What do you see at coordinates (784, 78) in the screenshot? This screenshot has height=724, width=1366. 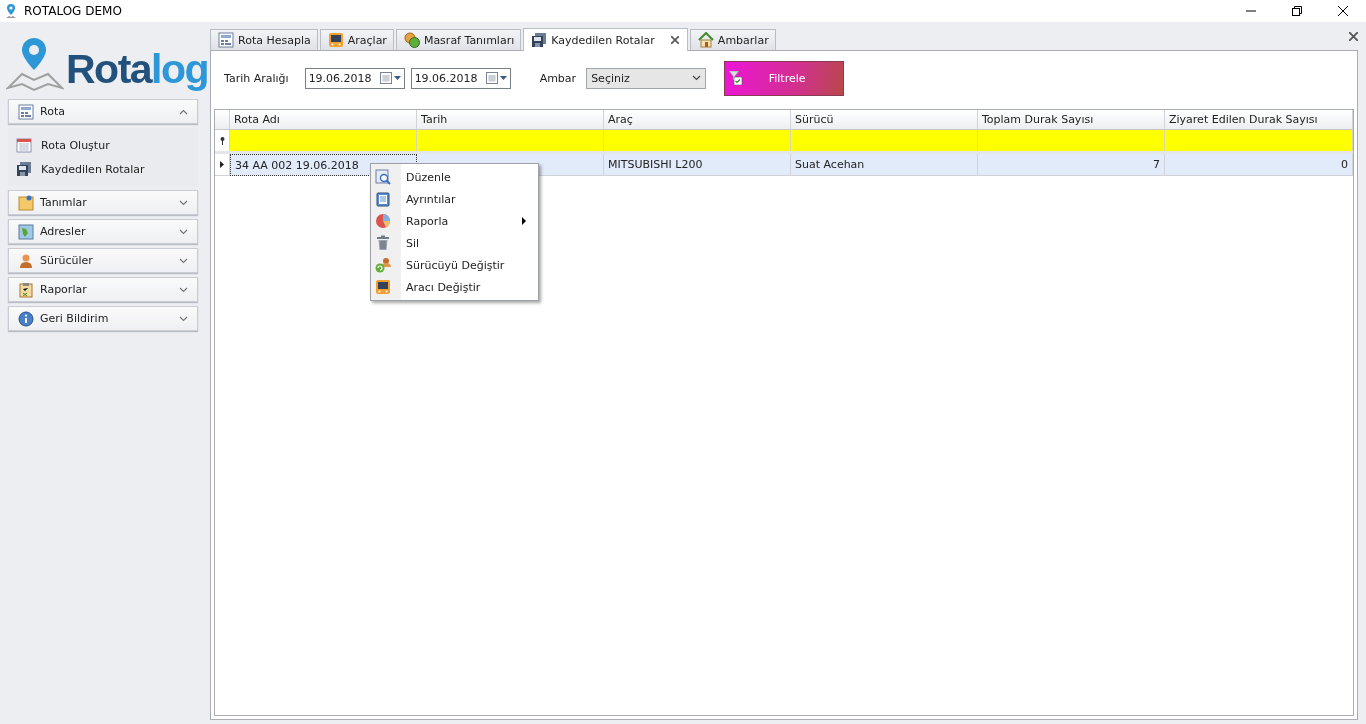 I see `filter-button: Filtrele` at bounding box center [784, 78].